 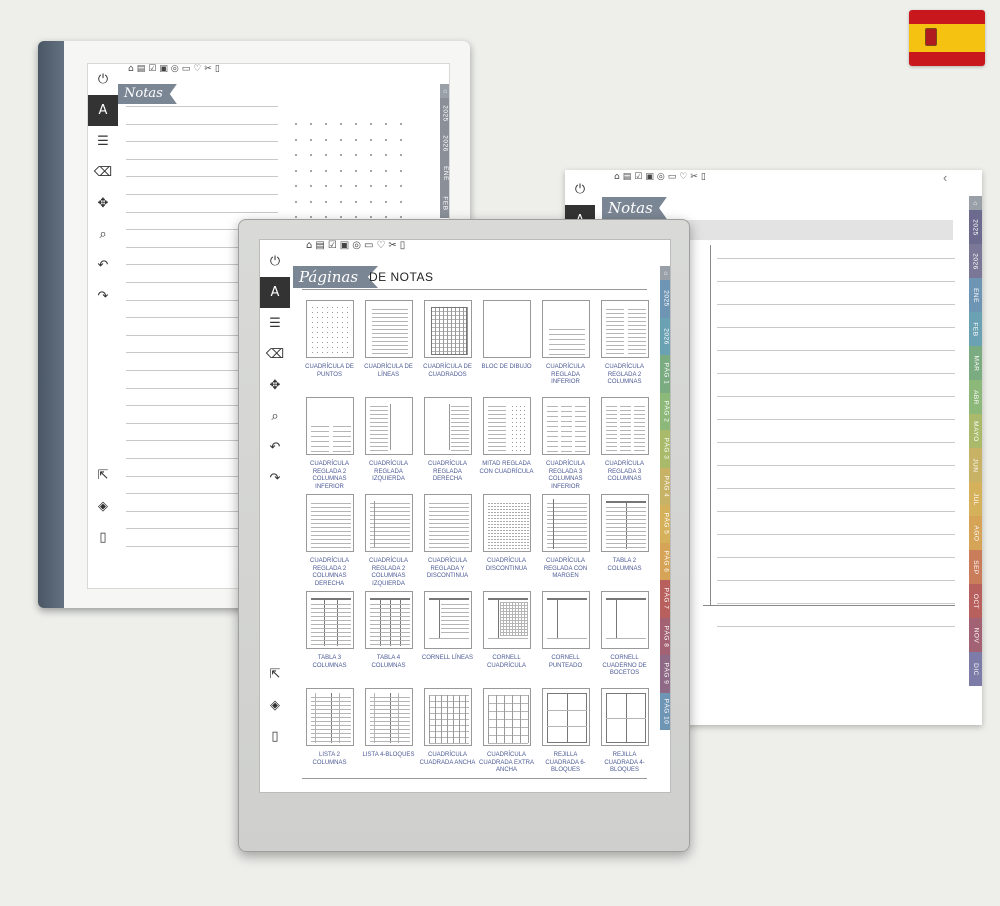 I want to click on side-tab: PÁG 7, so click(x=665, y=599).